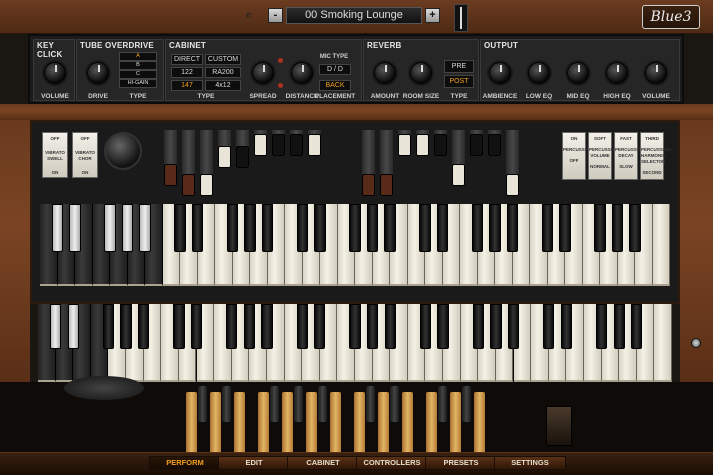 The width and height of the screenshot is (713, 475). What do you see at coordinates (656, 73) in the screenshot?
I see `output-volume-knob` at bounding box center [656, 73].